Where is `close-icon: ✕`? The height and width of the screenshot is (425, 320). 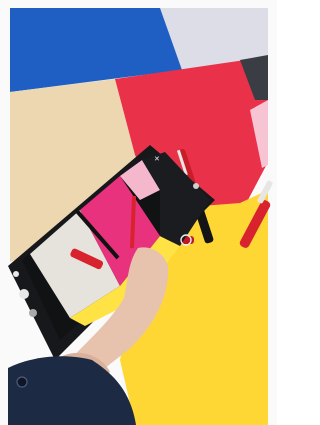
close-icon: ✕ is located at coordinates (157, 159).